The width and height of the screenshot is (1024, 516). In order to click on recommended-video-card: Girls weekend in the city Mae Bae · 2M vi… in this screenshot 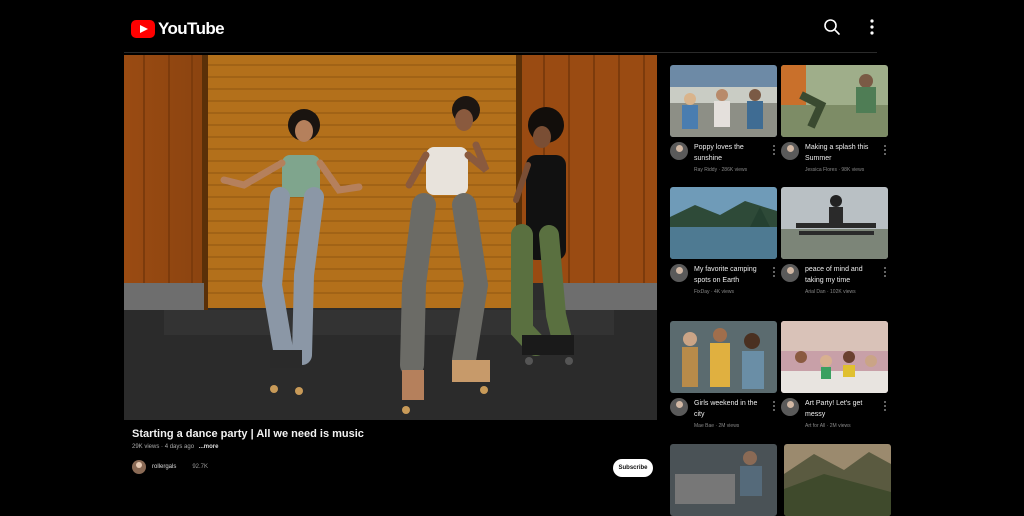, I will do `click(723, 379)`.